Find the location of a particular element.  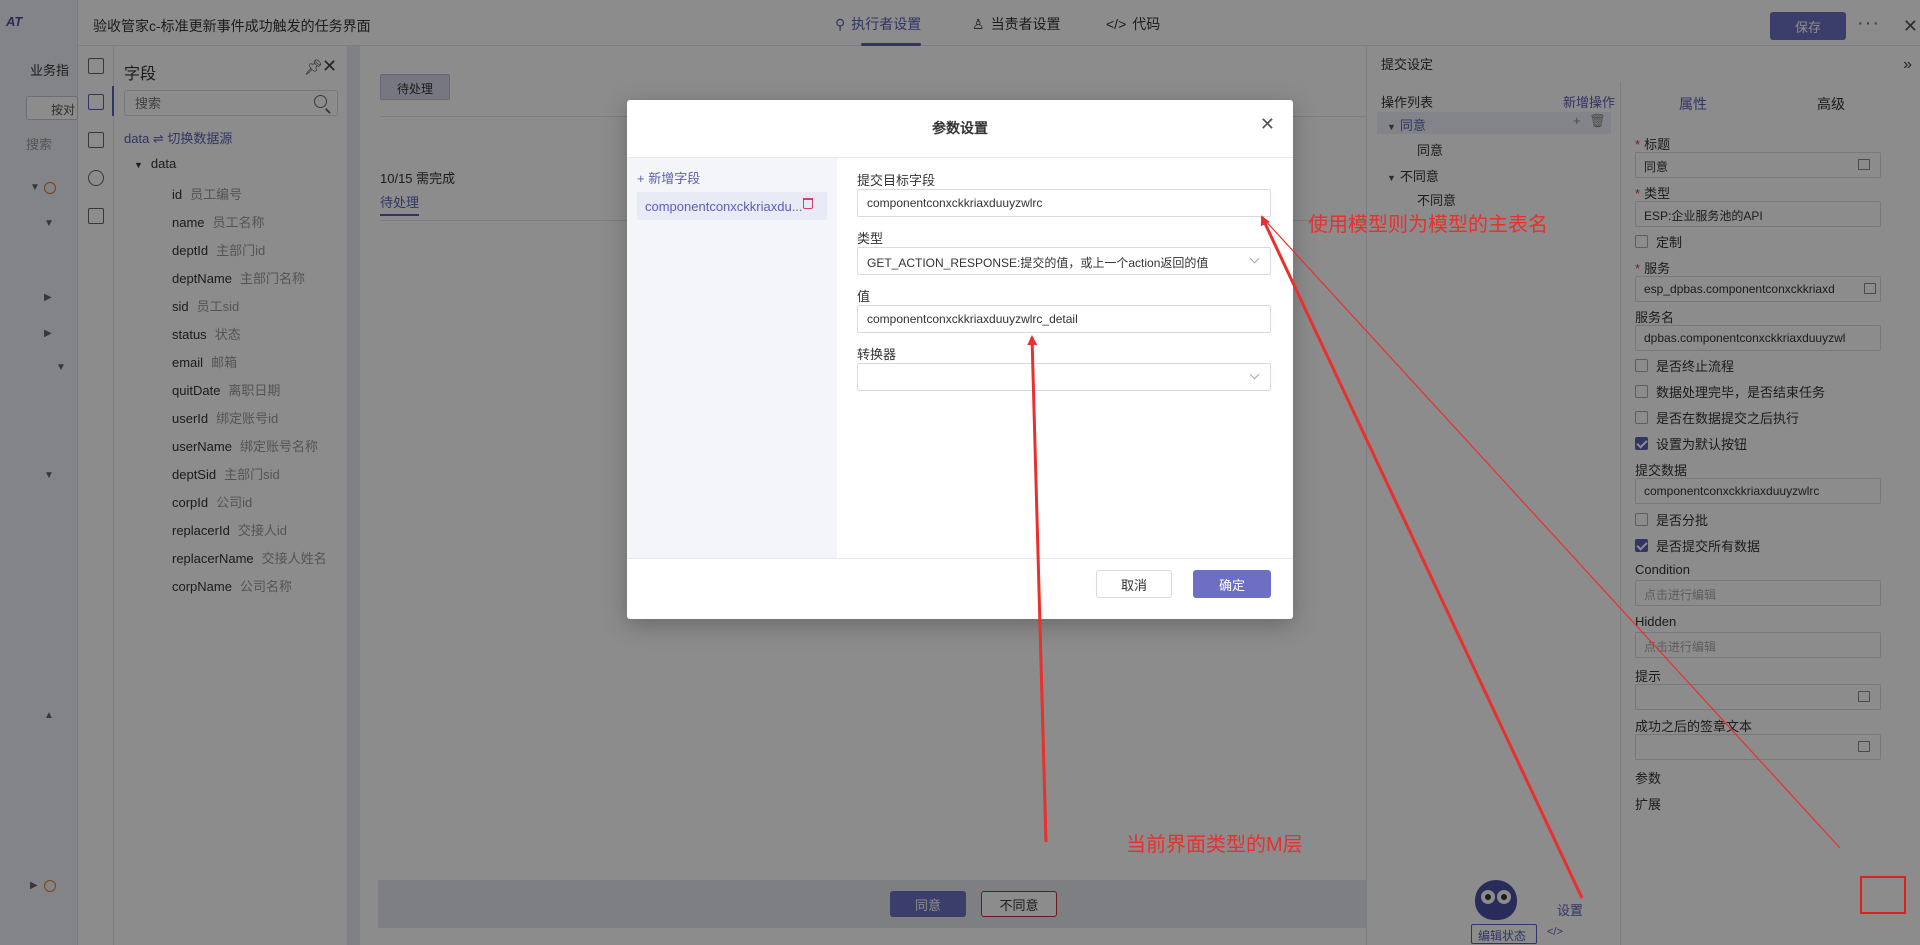

target-field-input: componentconxckkriaxduuyzwlrc is located at coordinates (1064, 203).